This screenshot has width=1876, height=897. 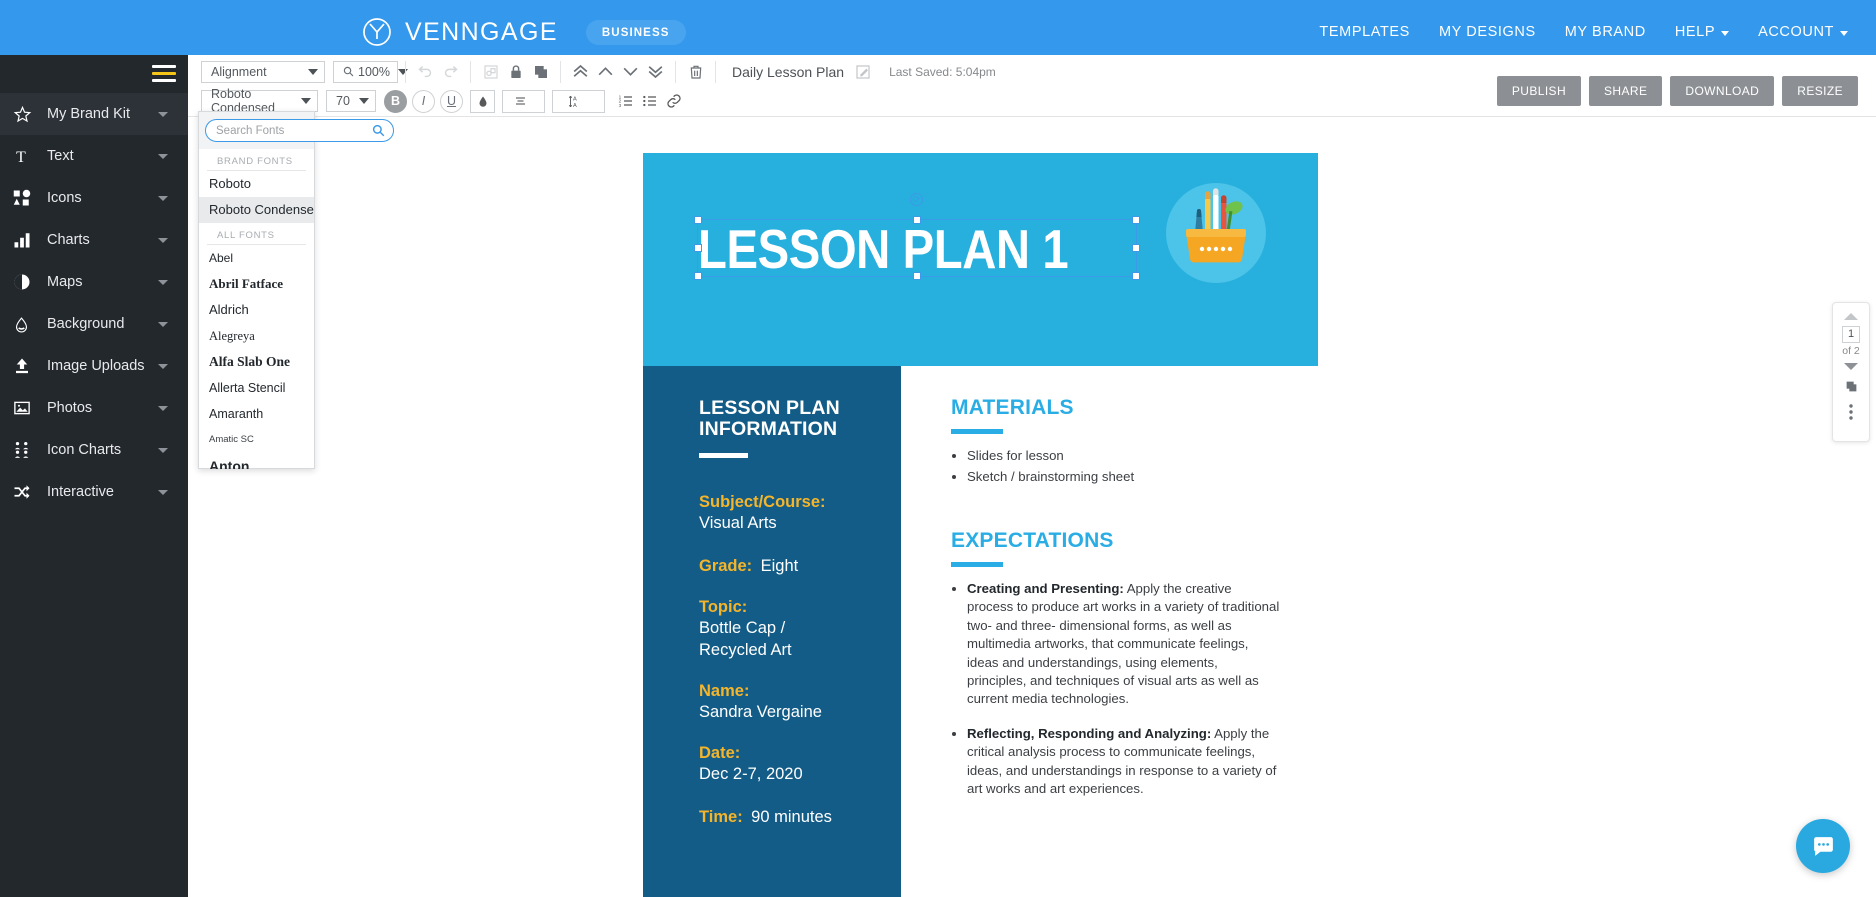 What do you see at coordinates (1702, 32) in the screenshot?
I see `nav-help: HELP` at bounding box center [1702, 32].